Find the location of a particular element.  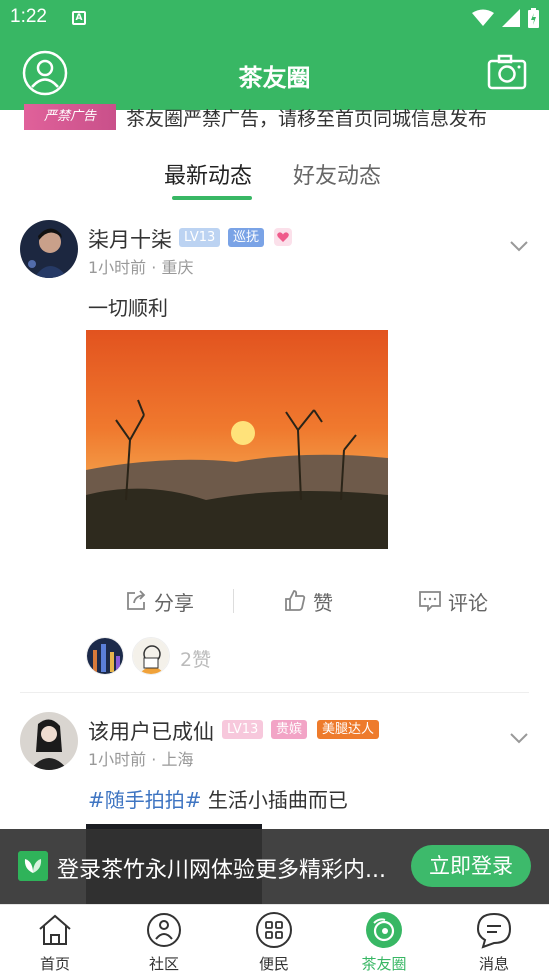

nav-item-services: 便民 is located at coordinates (274, 942).